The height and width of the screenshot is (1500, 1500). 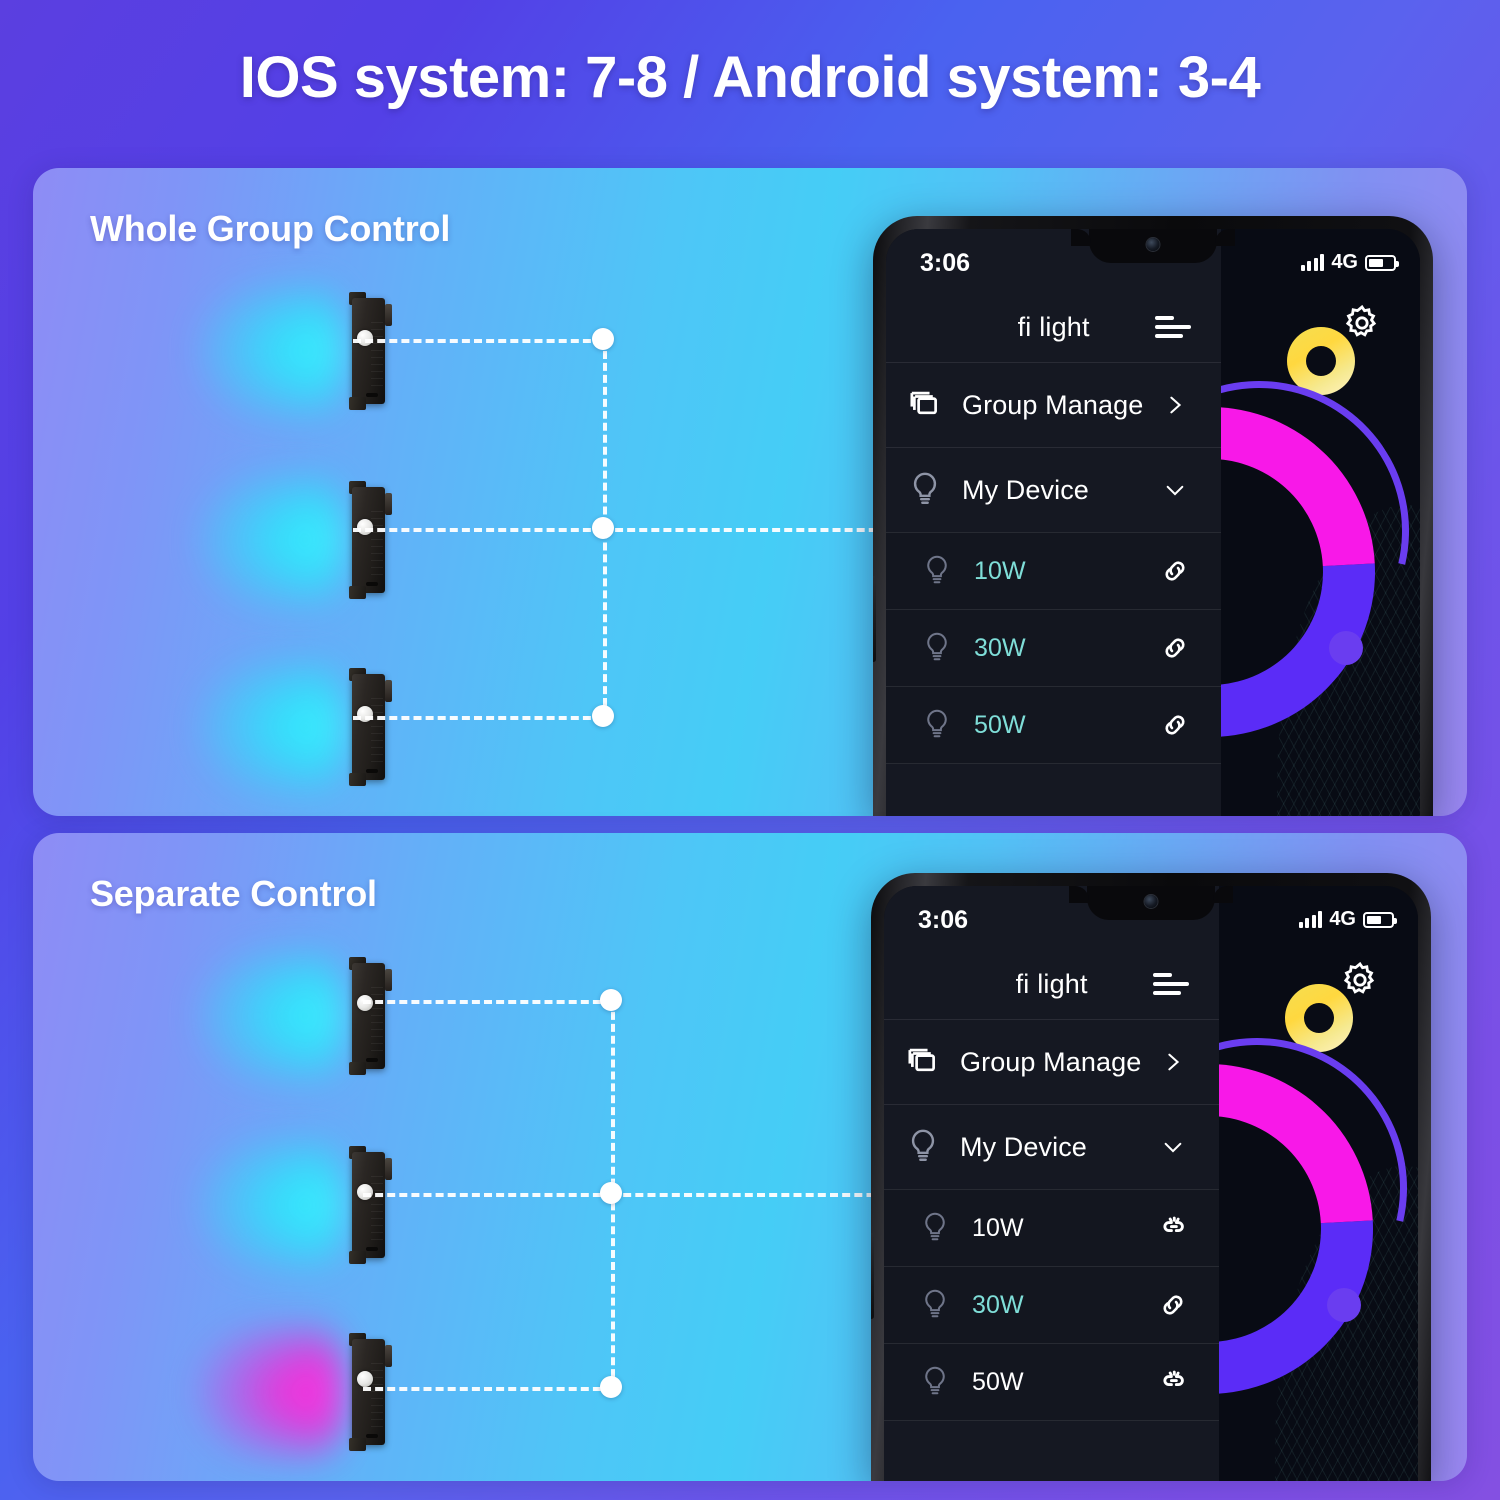 What do you see at coordinates (761, 1195) in the screenshot?
I see `connector-to-phone` at bounding box center [761, 1195].